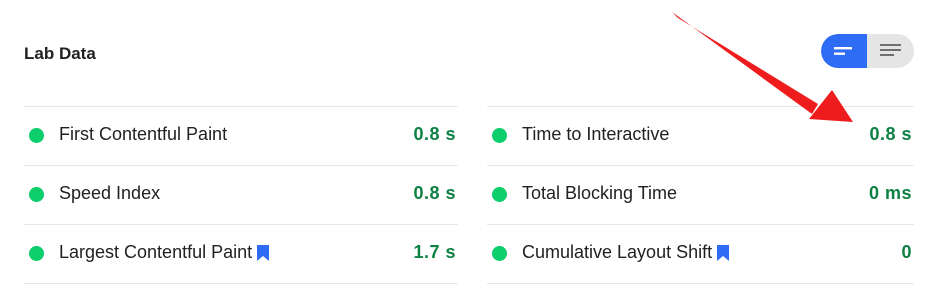 This screenshot has height=300, width=936. I want to click on metric-label: Time to Interactive, so click(596, 134).